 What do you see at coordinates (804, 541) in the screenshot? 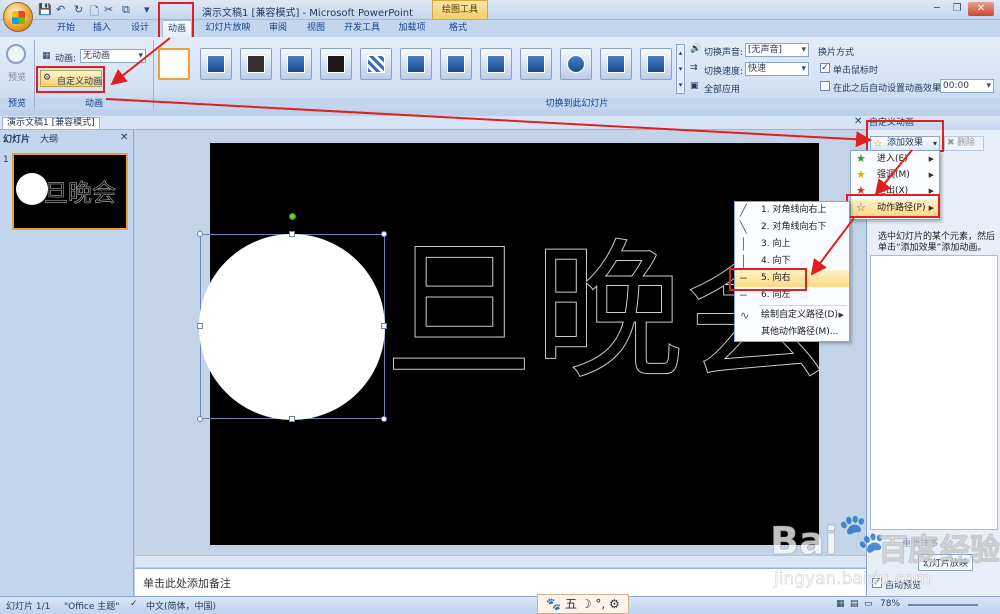
I see `watermark-brand: Bai` at bounding box center [804, 541].